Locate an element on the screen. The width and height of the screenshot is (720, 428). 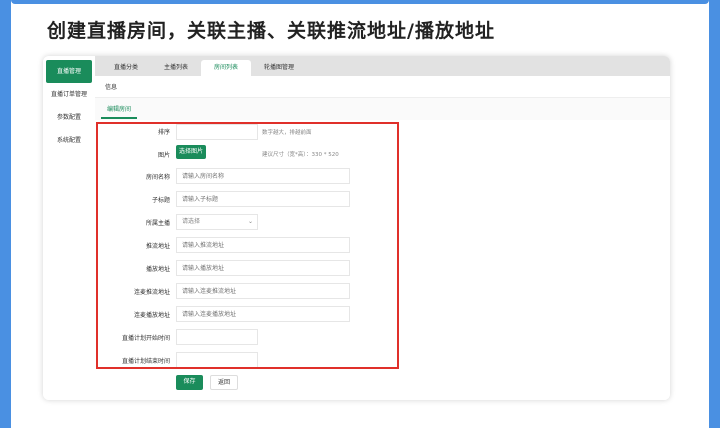
sidebar: 直播管理 直播订单管理 参数配置 系统配置 is located at coordinates (69, 228).